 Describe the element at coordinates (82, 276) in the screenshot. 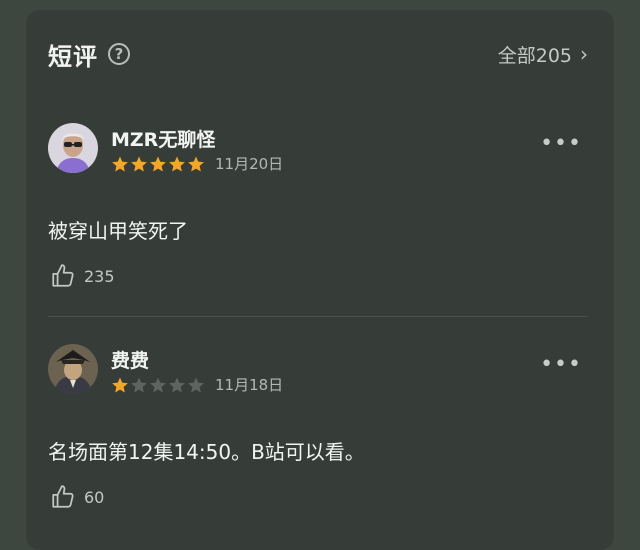

I see `like-button: 235` at that location.